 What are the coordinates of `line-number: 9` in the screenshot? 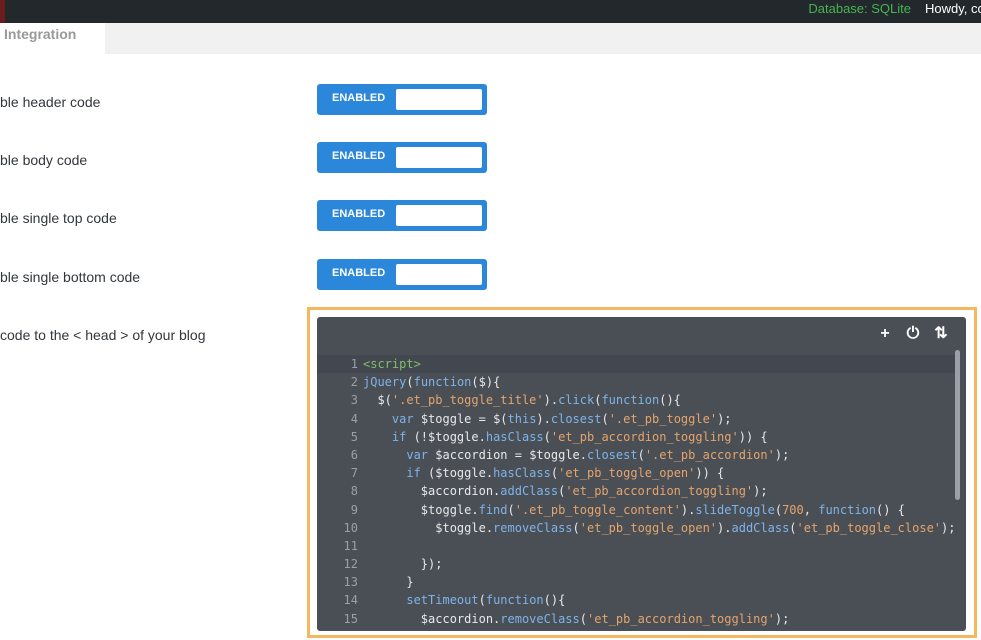 It's located at (354, 509).